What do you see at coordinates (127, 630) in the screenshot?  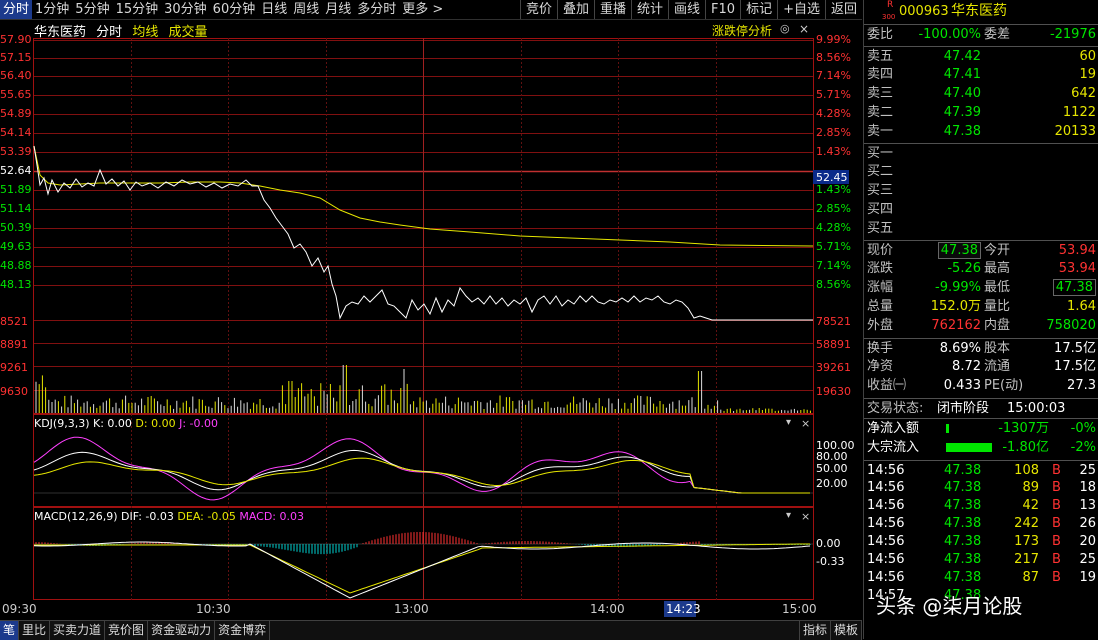 I see `tab-auction: 竞价图` at bounding box center [127, 630].